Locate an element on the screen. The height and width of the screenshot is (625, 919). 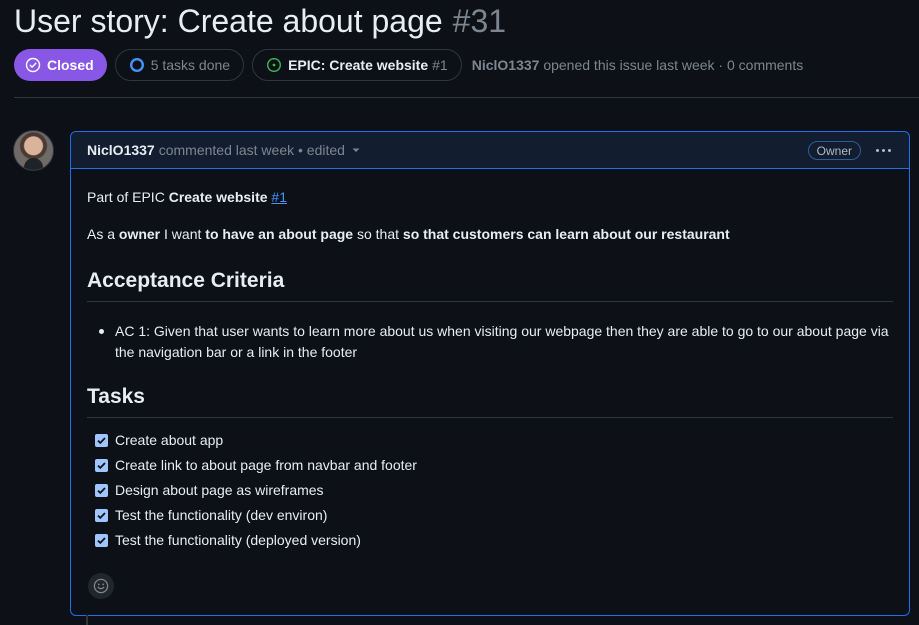
comment-author: NiclO1337 is located at coordinates (121, 150).